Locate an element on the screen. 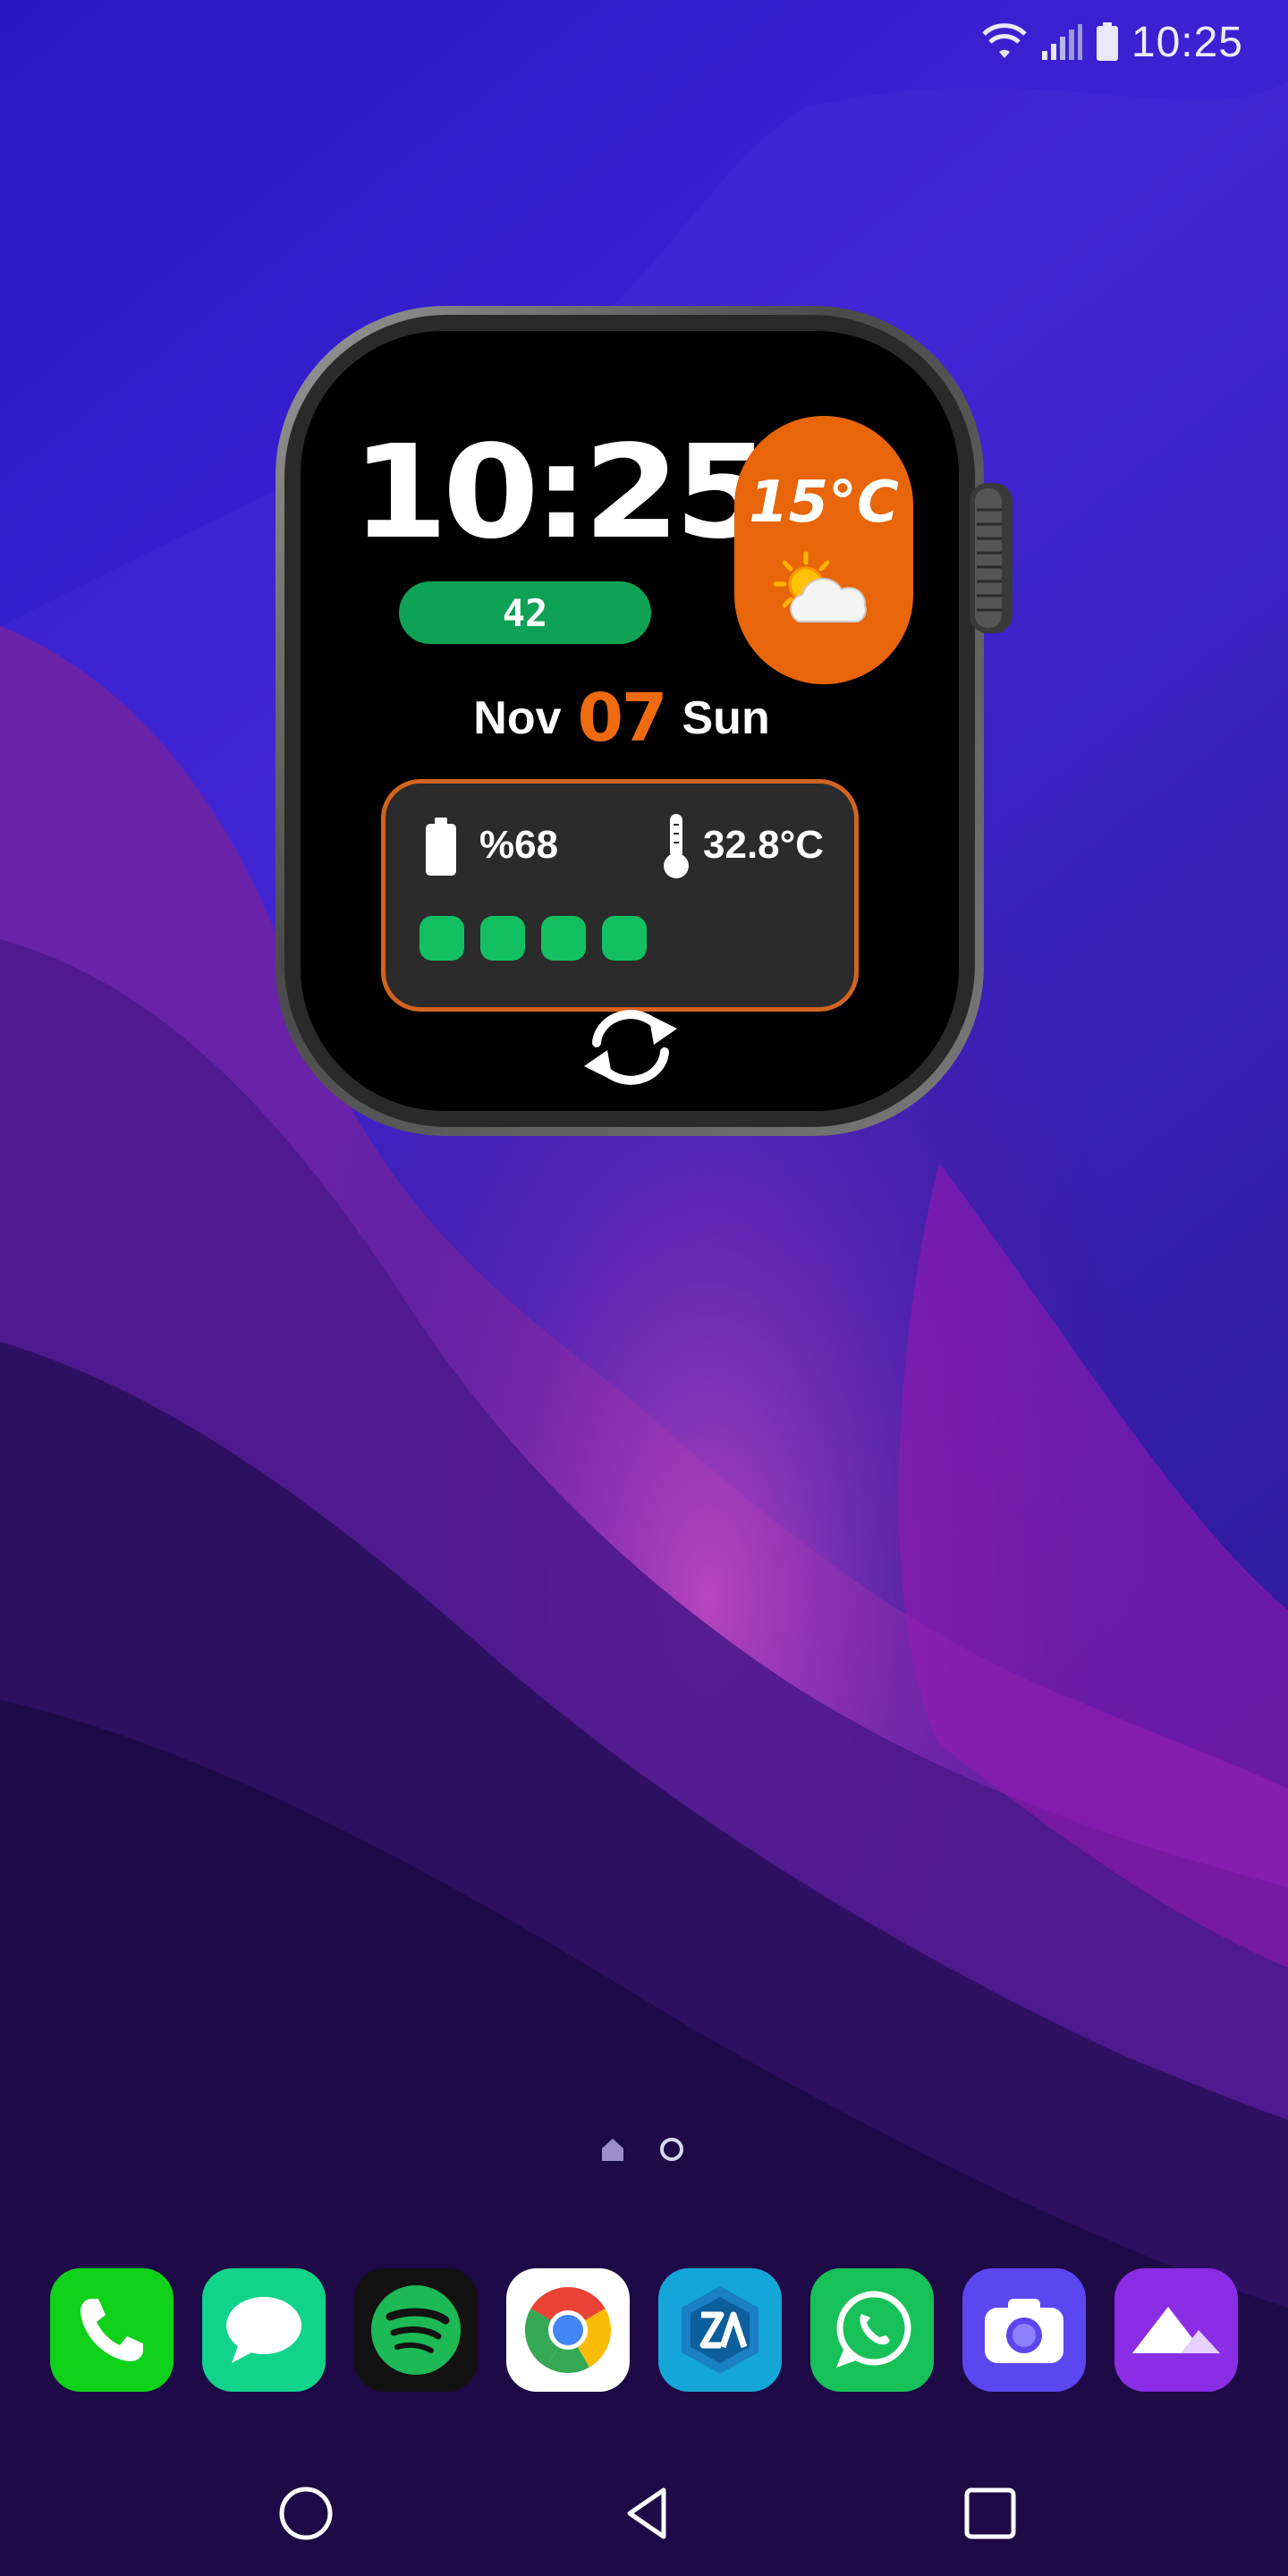 The image size is (1288, 2576). nav-back-button is located at coordinates (649, 2513).